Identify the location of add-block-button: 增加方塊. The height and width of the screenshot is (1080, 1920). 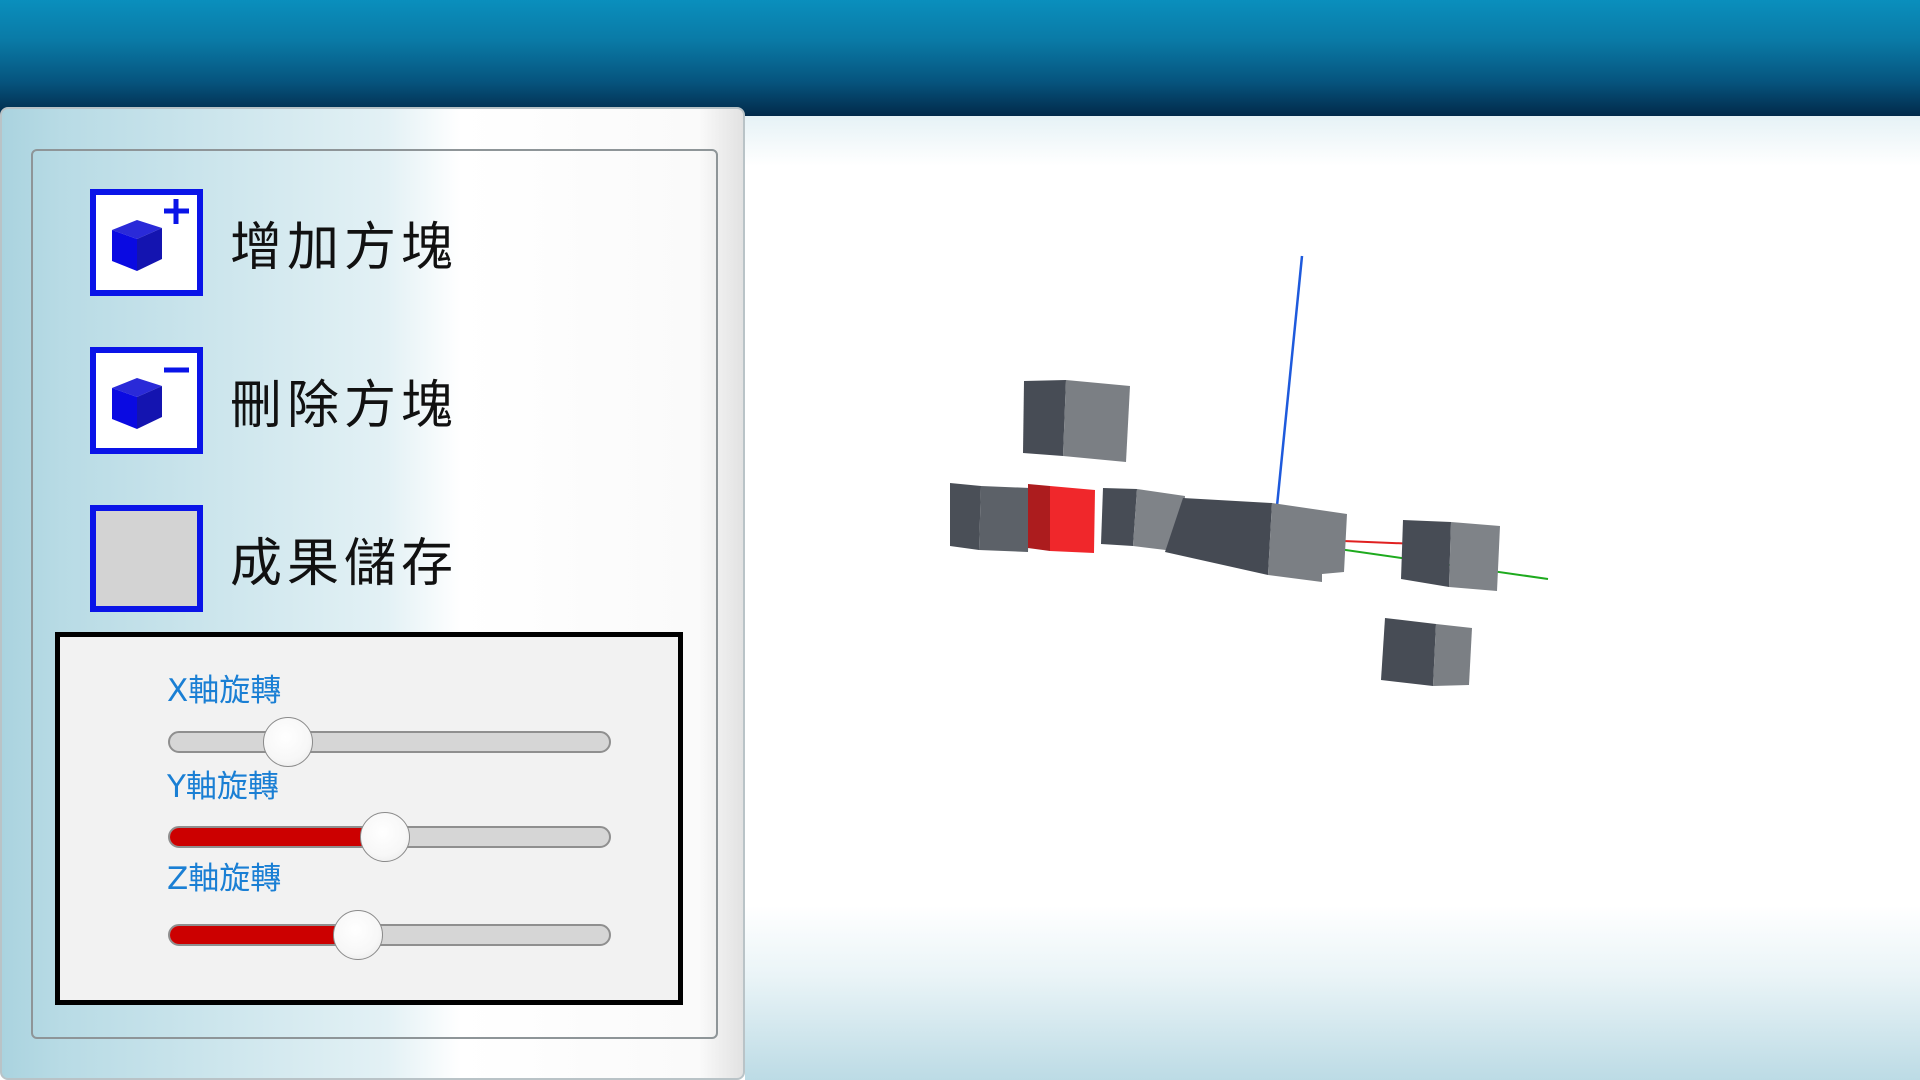
(274, 242).